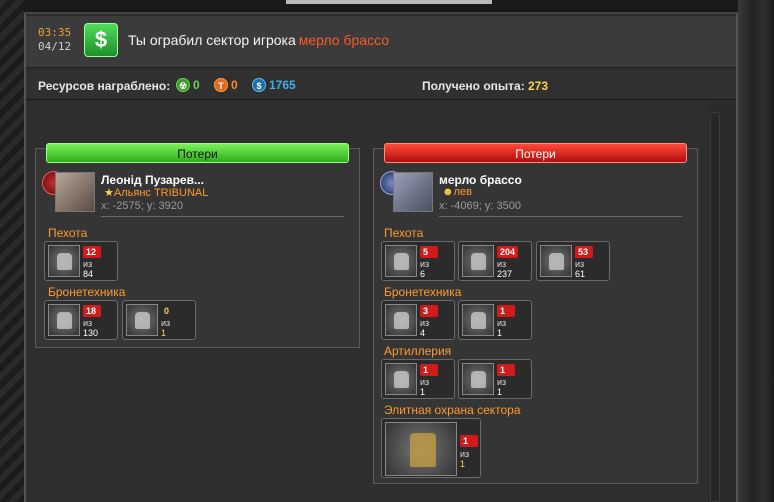  Describe the element at coordinates (715, 307) in the screenshot. I see `scrollbar` at that location.